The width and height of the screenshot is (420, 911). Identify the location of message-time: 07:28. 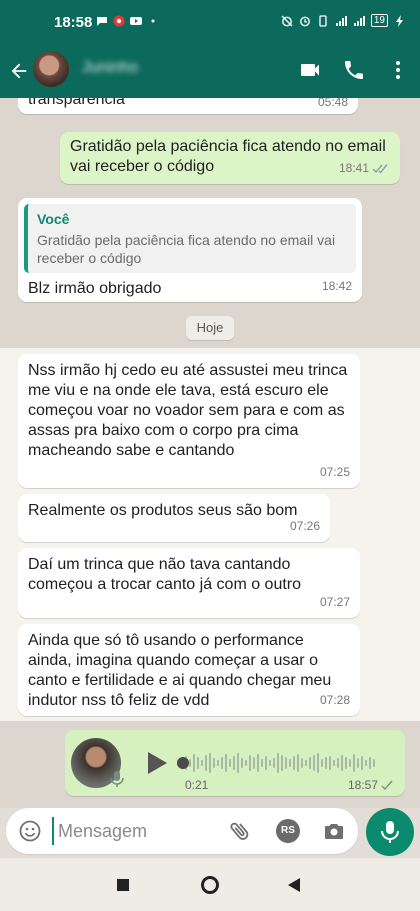
(334, 700).